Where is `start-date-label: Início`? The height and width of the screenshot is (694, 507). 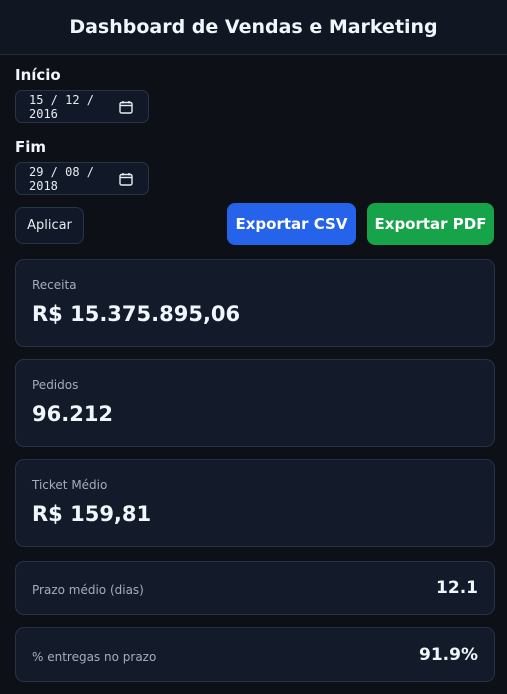 start-date-label: Início is located at coordinates (38, 75).